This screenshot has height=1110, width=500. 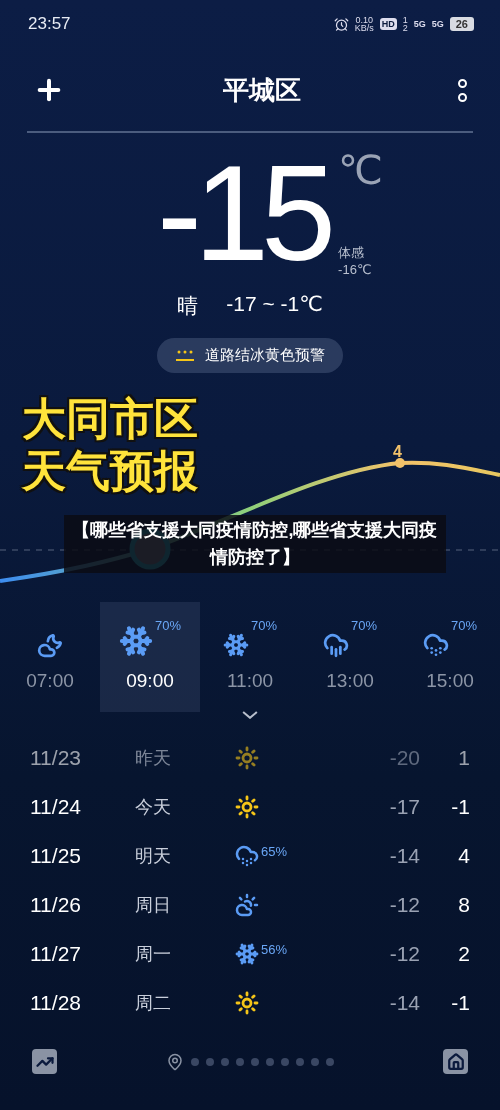 What do you see at coordinates (56, 953) in the screenshot?
I see `forecast-date: 11/27` at bounding box center [56, 953].